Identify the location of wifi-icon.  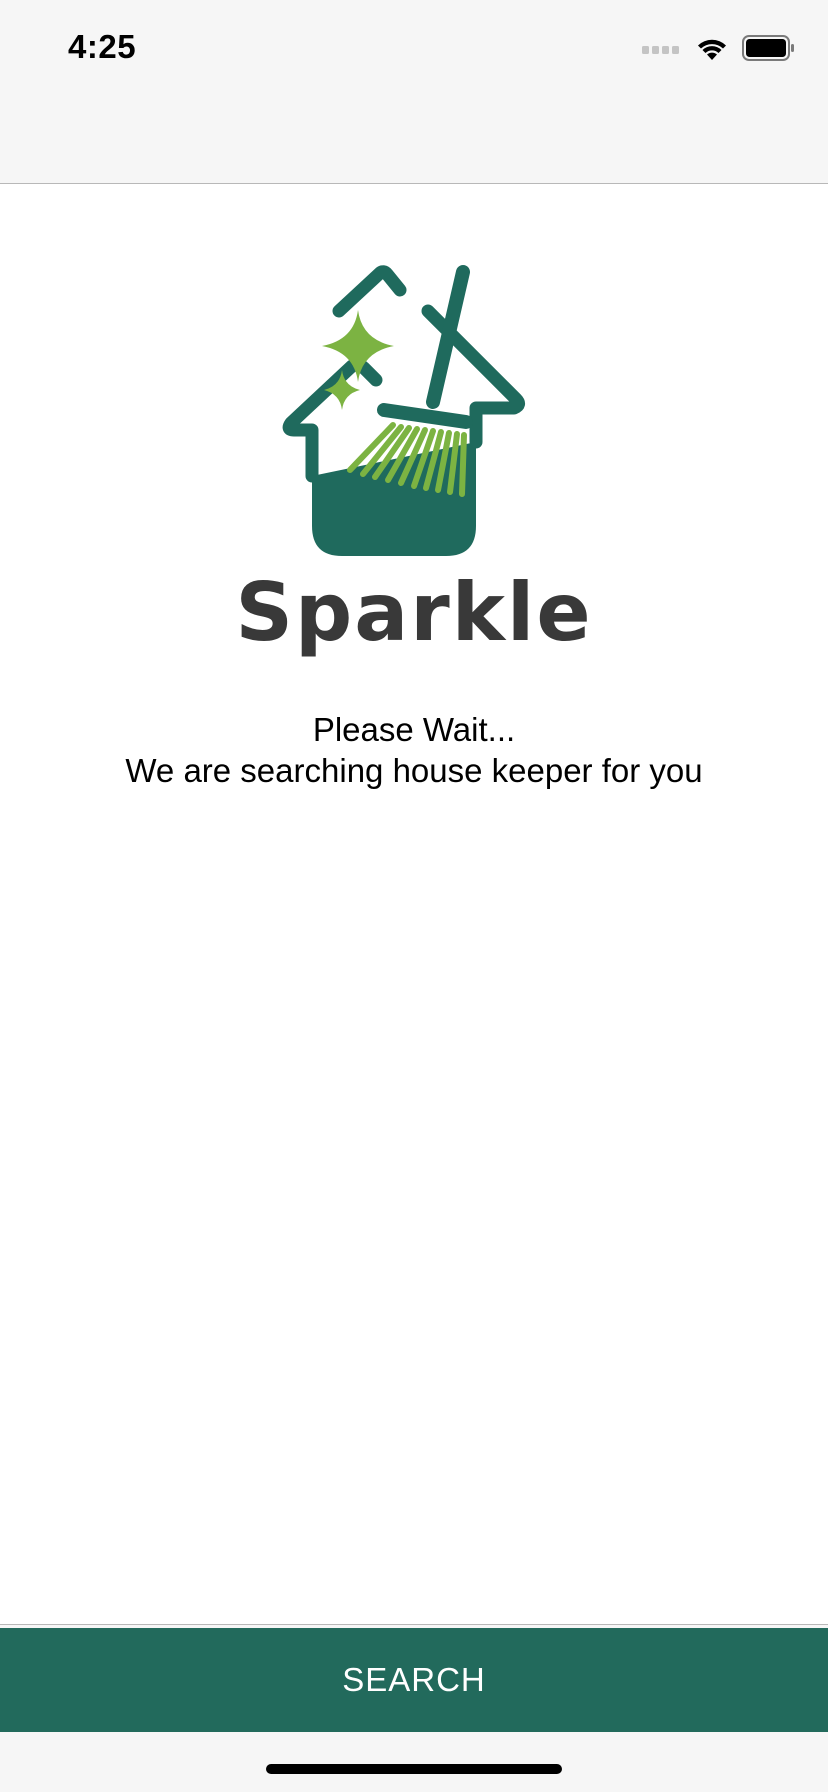
(712, 50).